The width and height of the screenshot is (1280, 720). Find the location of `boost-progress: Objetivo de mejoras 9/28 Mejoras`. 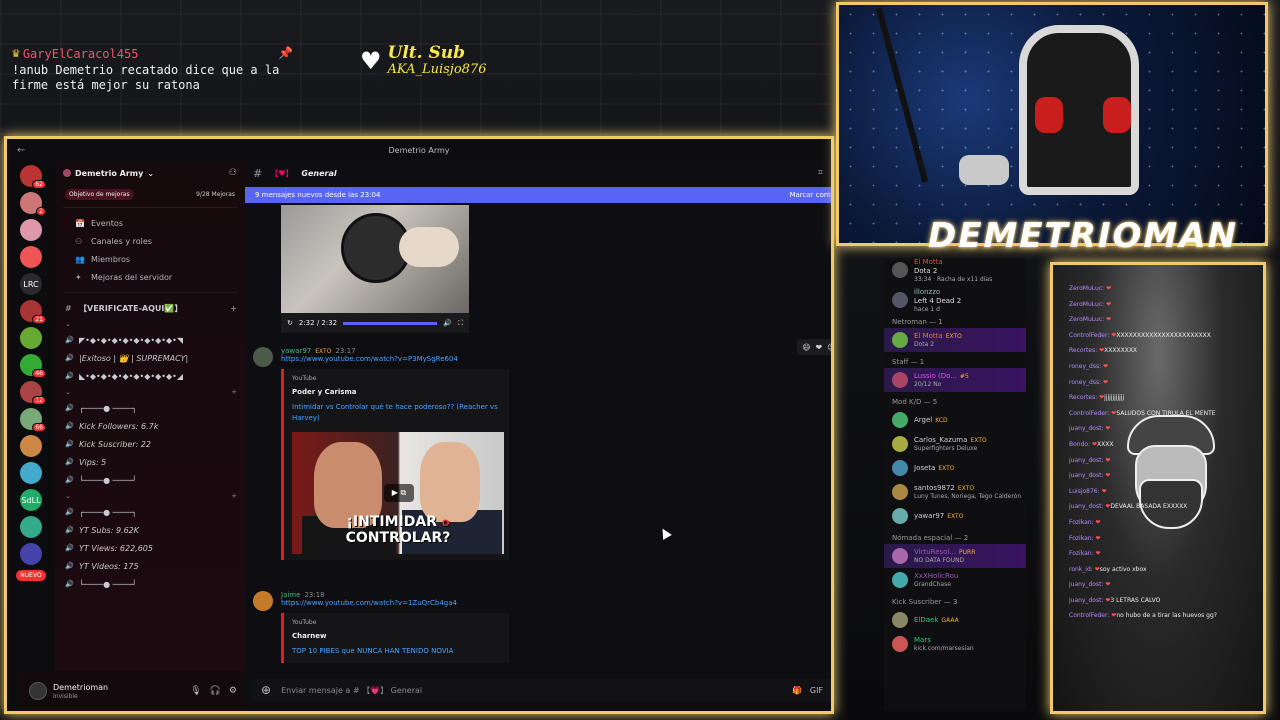

boost-progress: Objetivo de mejoras 9/28 Mejoras is located at coordinates (150, 194).